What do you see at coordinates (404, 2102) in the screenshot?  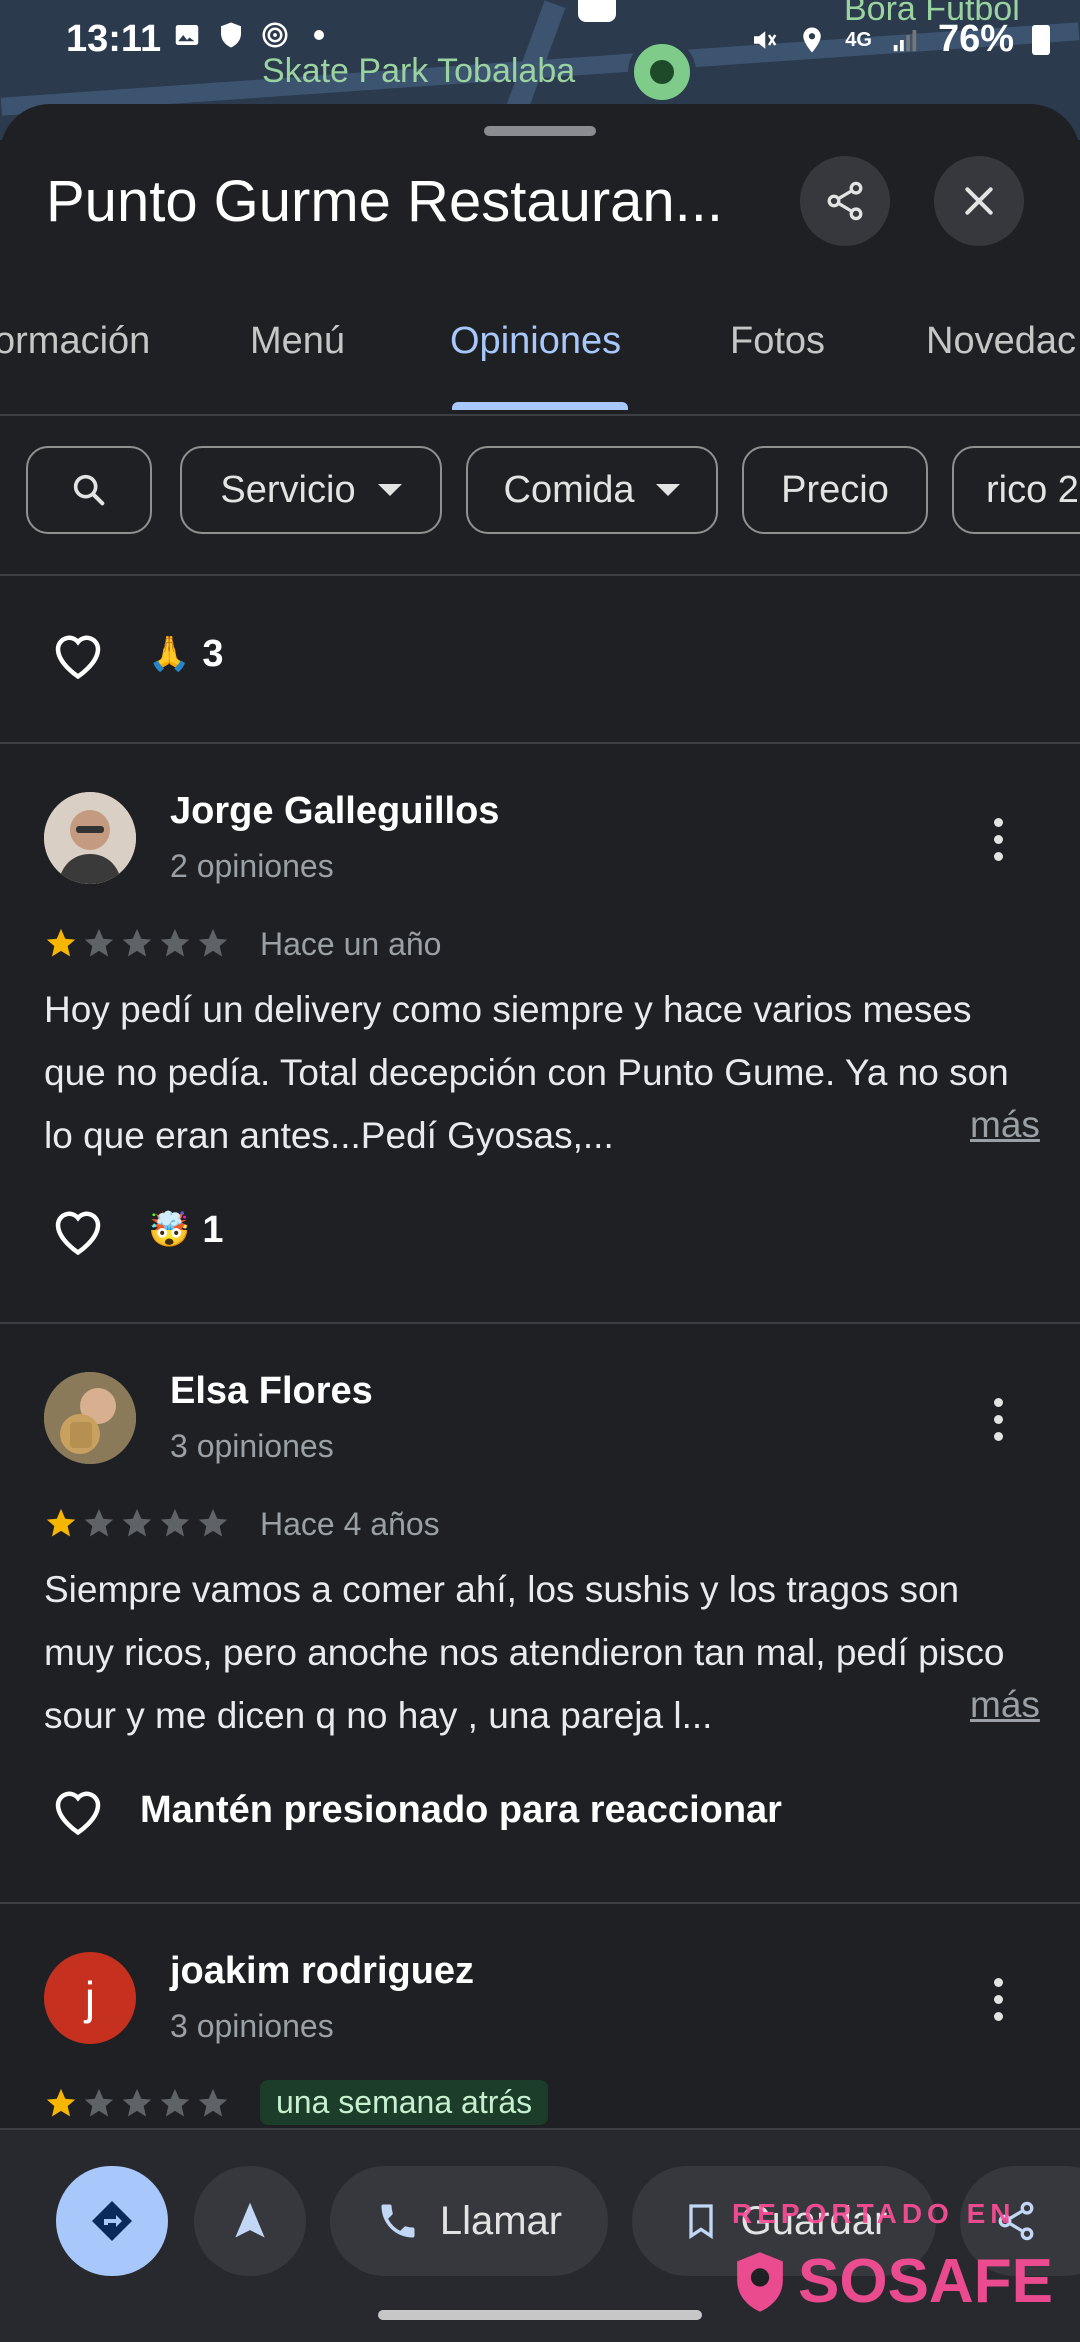 I see `review-date: una semana atrás` at bounding box center [404, 2102].